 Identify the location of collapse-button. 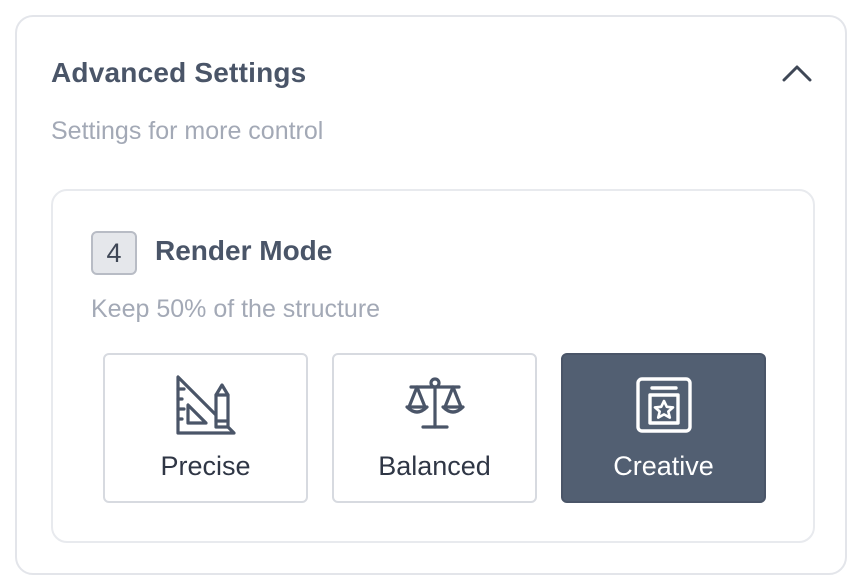
(797, 73).